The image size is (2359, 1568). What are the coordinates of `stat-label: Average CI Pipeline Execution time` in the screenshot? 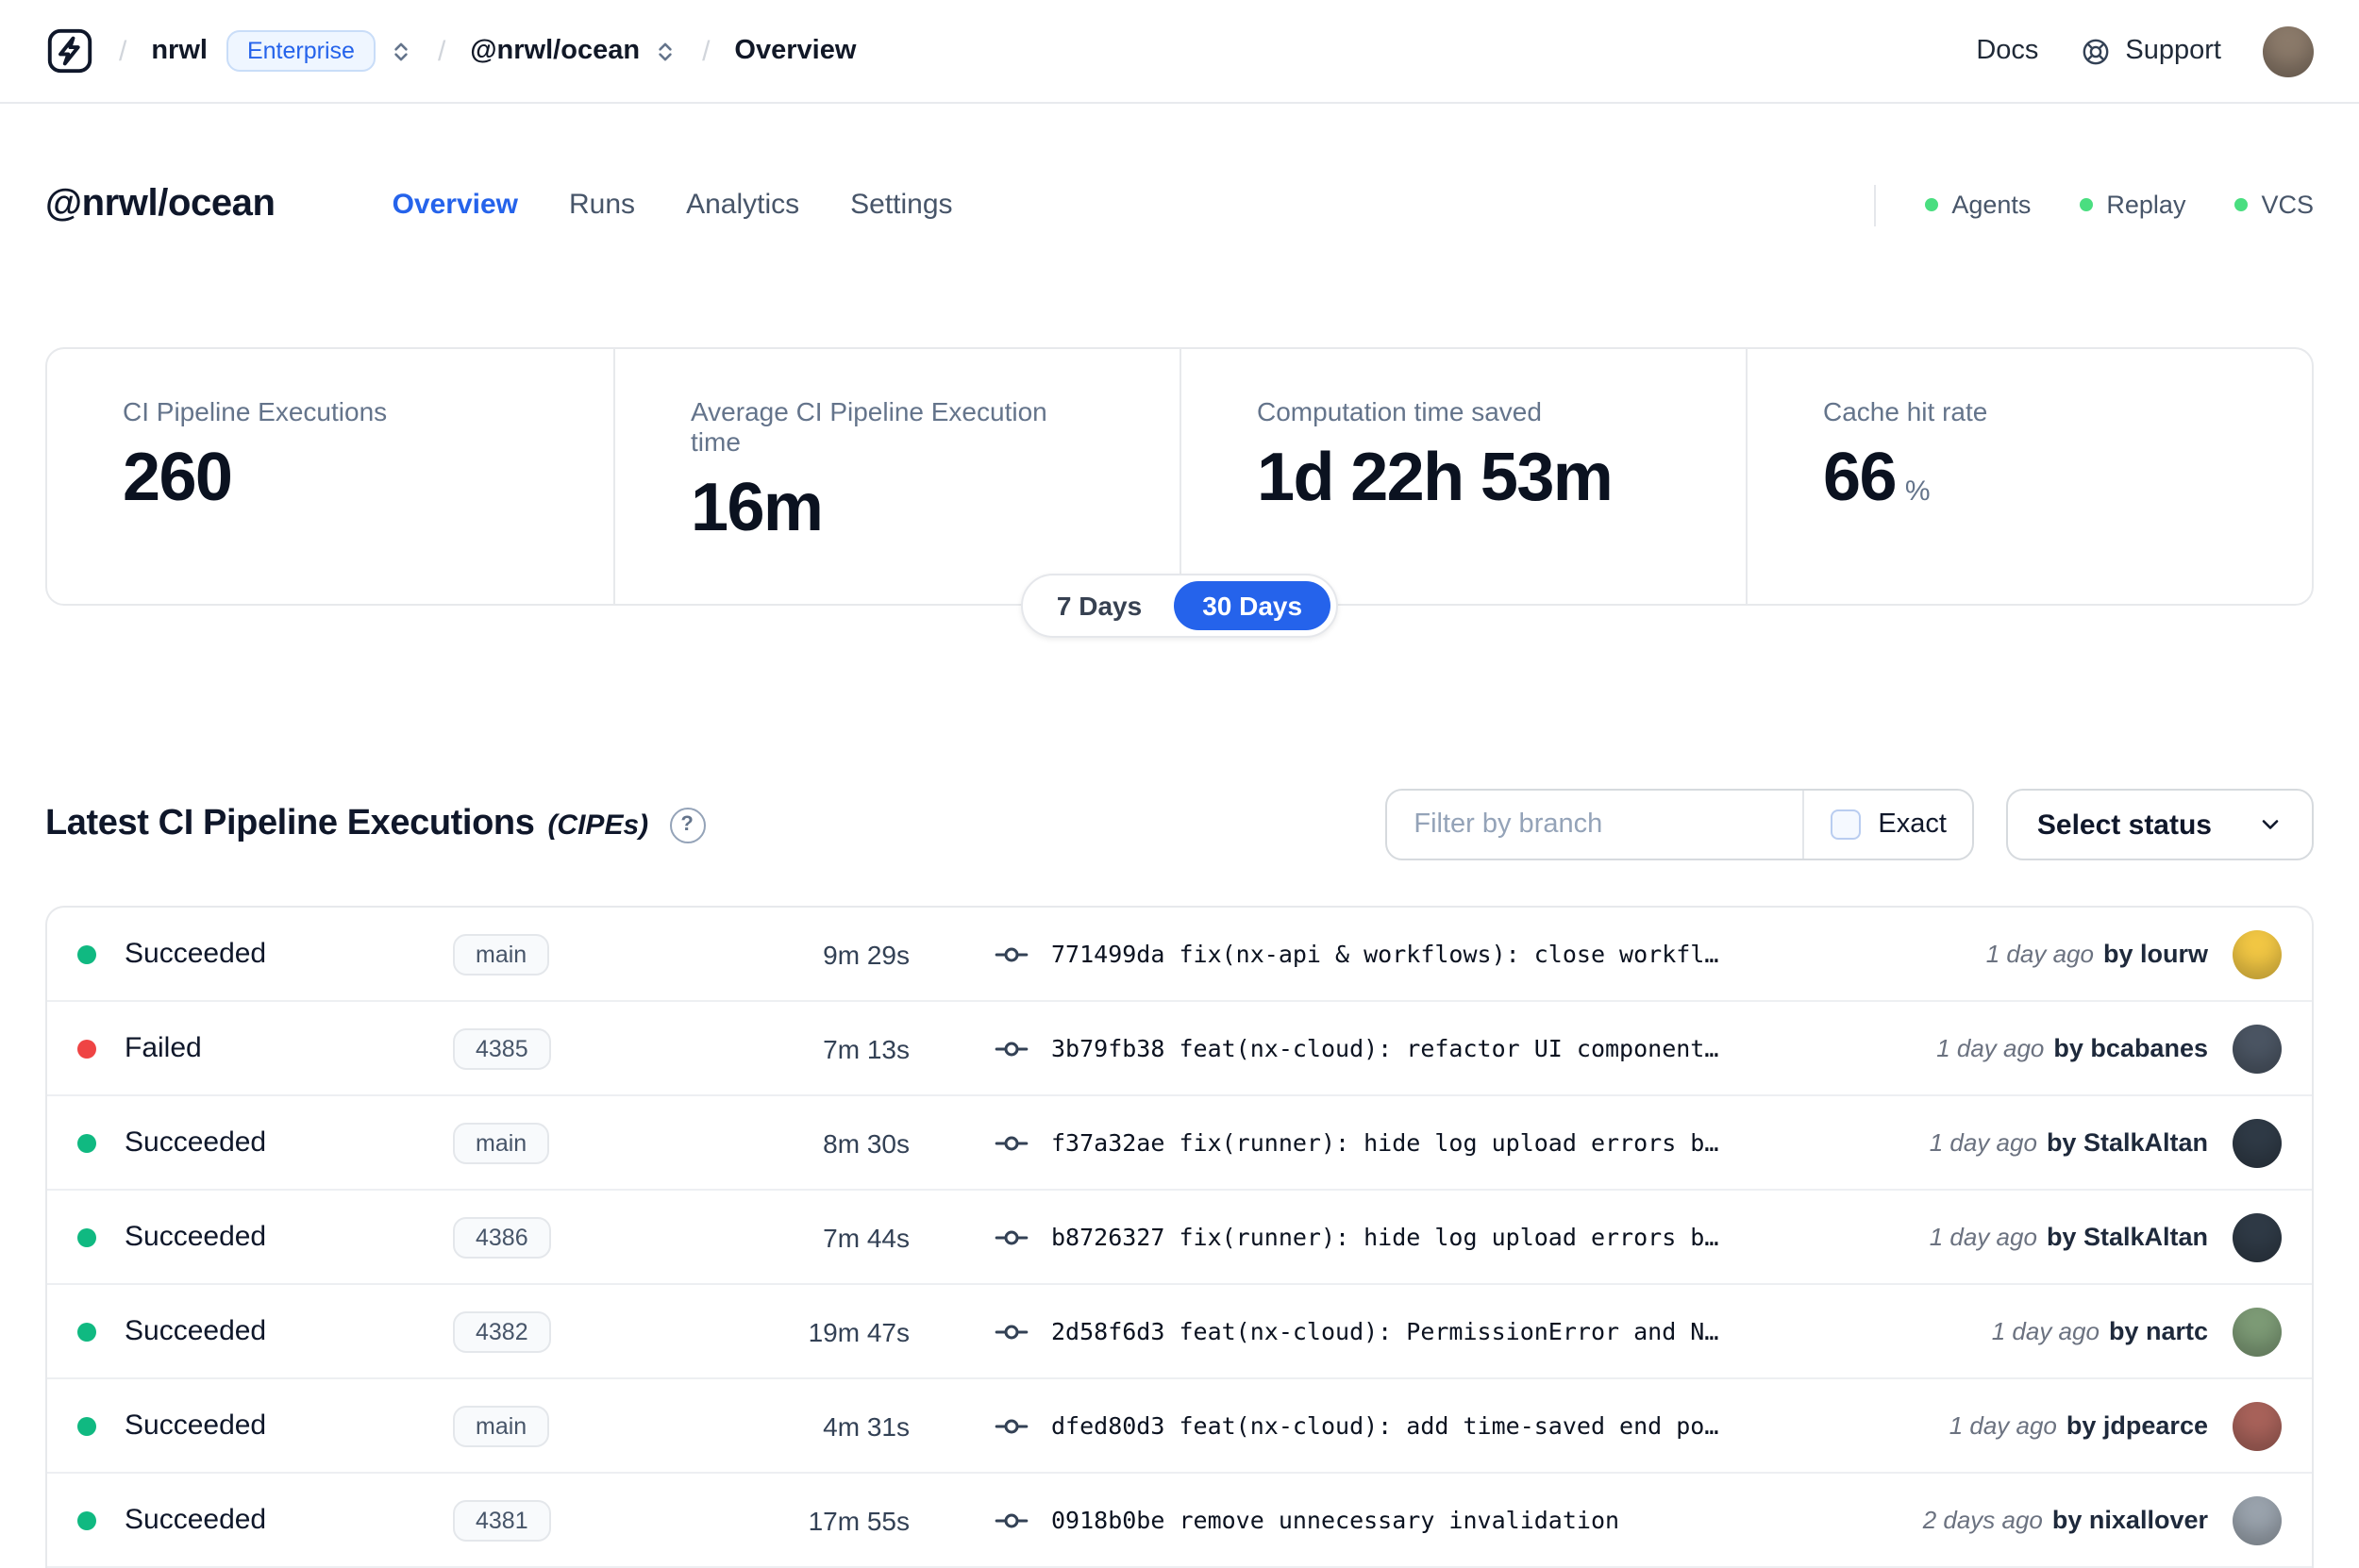 It's located at (869, 426).